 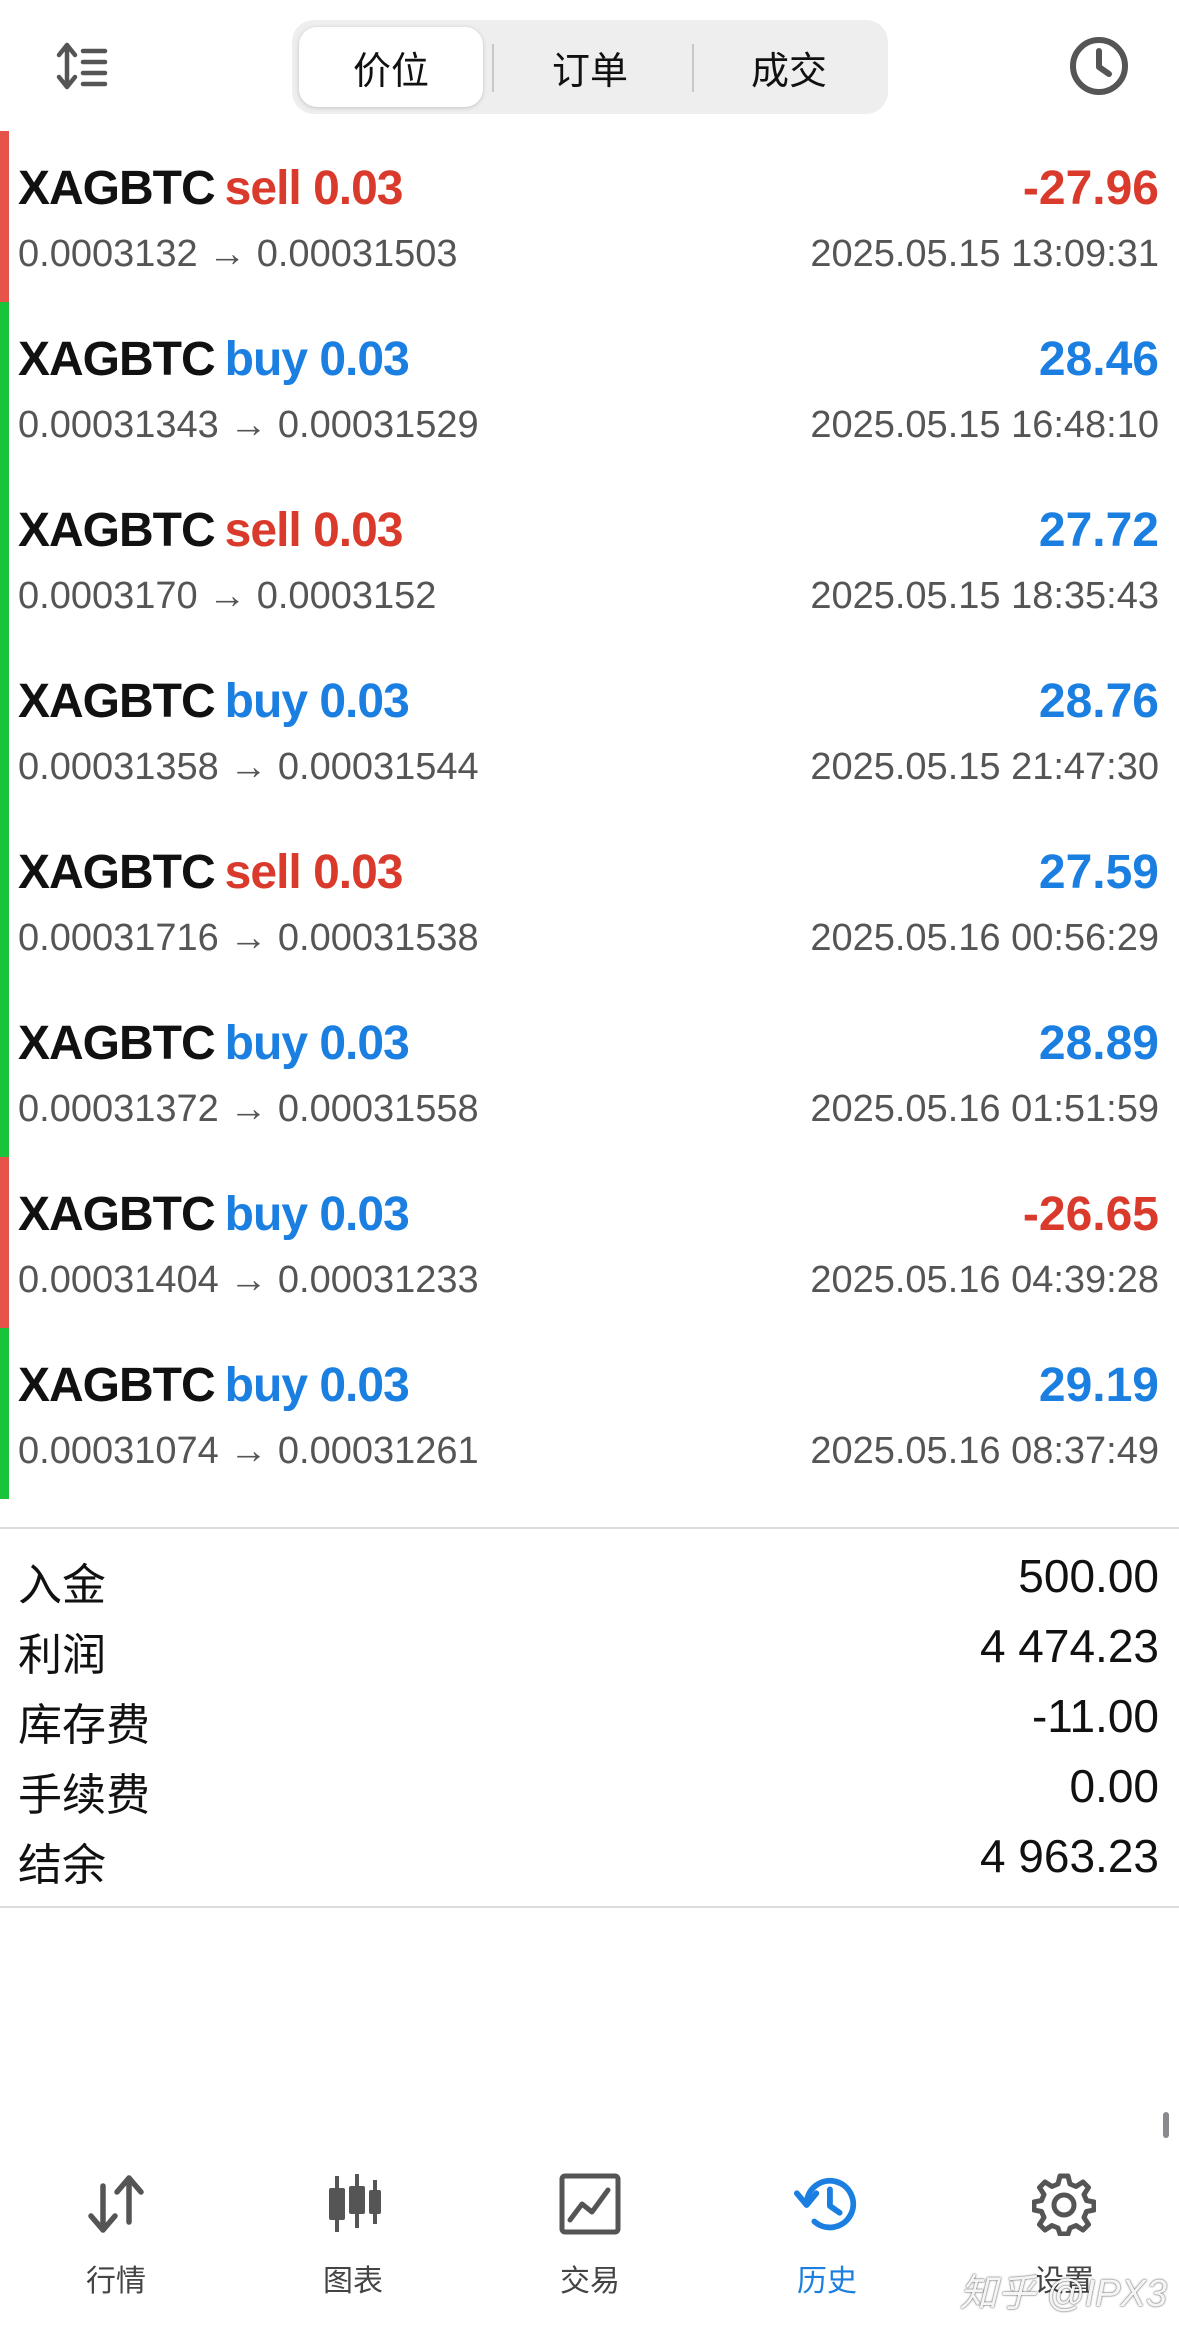 I want to click on summary-label: 库存费, so click(x=84, y=1725).